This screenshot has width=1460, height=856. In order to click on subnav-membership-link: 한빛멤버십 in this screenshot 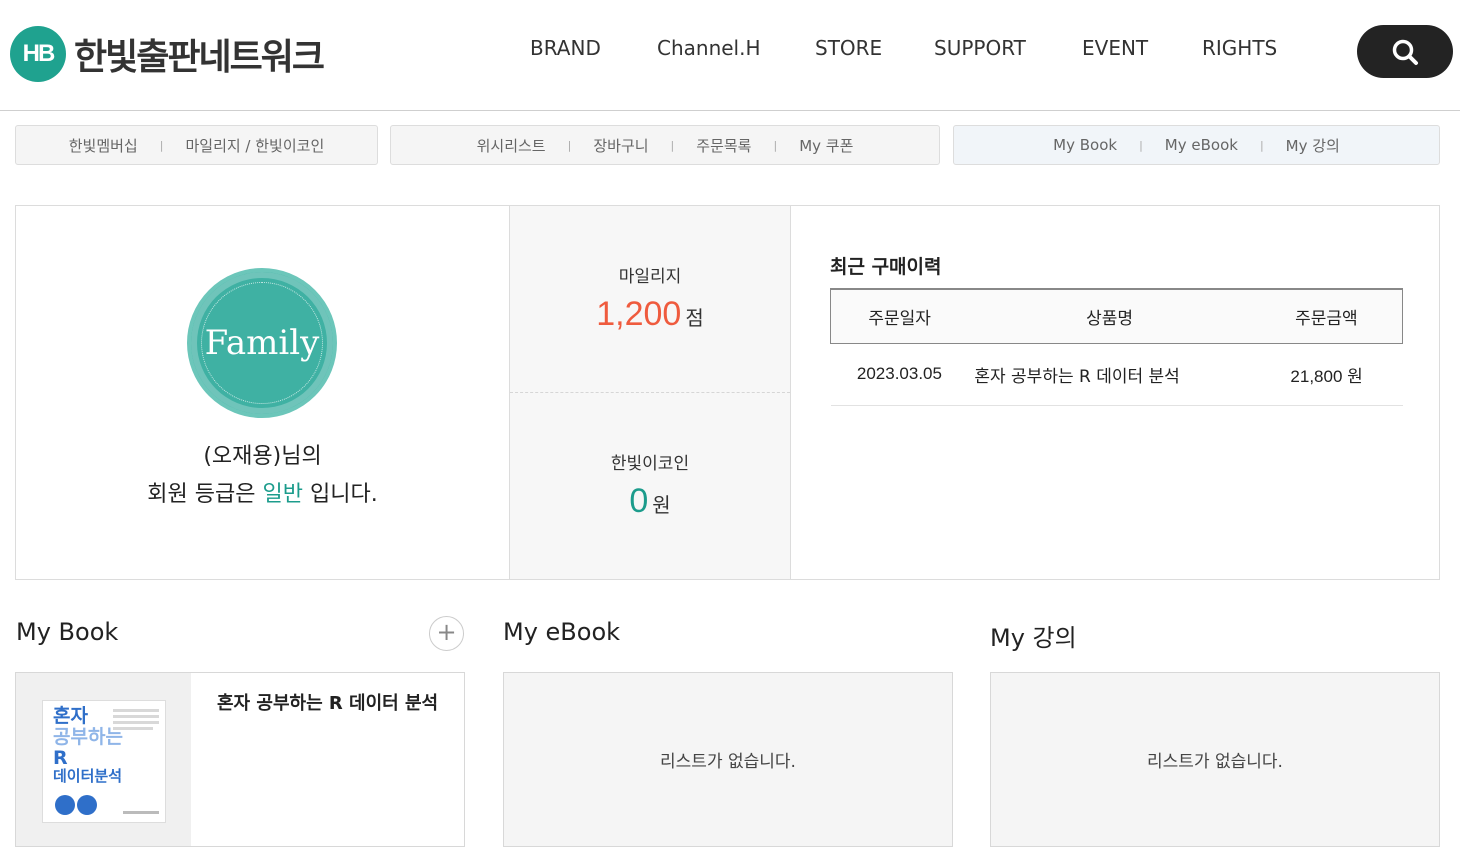, I will do `click(103, 145)`.